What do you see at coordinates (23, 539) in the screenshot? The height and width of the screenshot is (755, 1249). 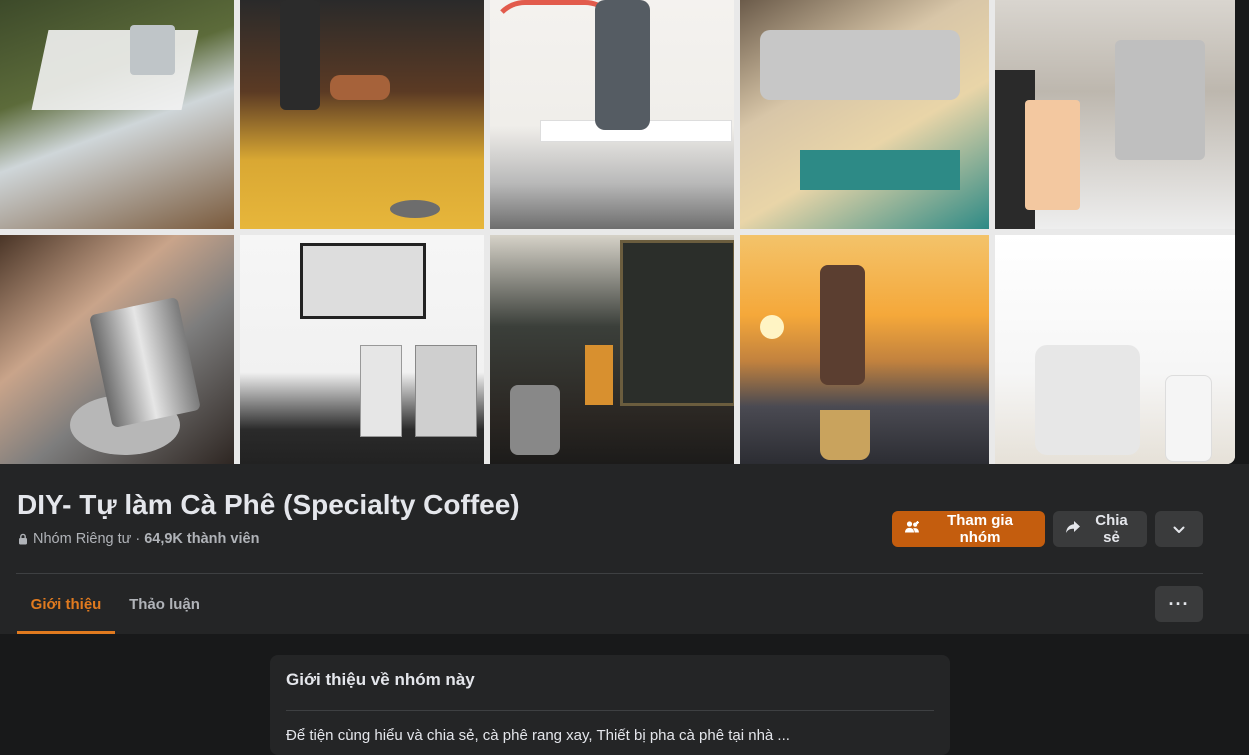 I see `lock-icon` at bounding box center [23, 539].